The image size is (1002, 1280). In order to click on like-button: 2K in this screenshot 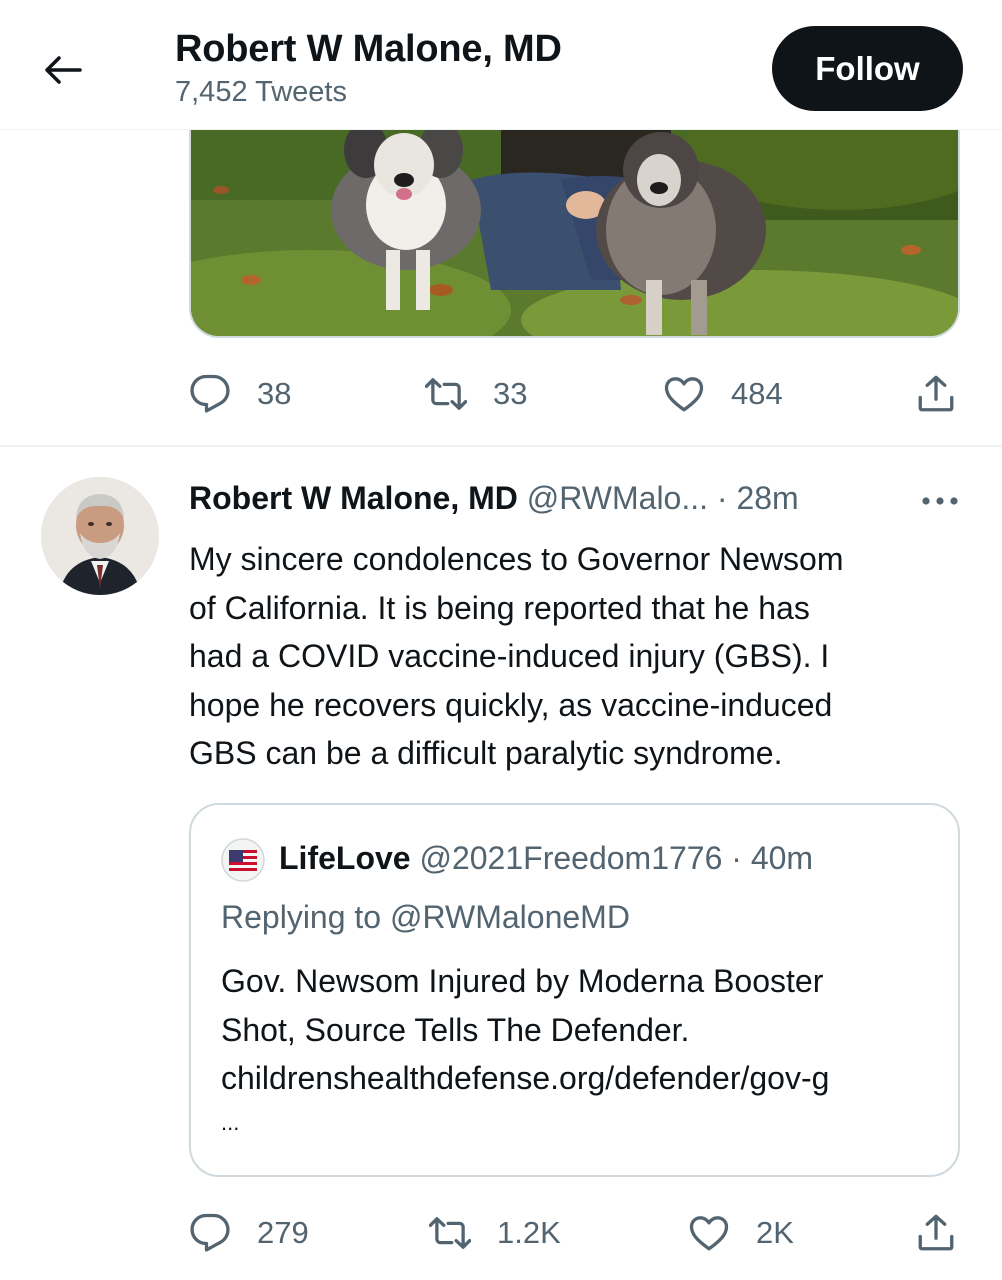, I will do `click(741, 1233)`.